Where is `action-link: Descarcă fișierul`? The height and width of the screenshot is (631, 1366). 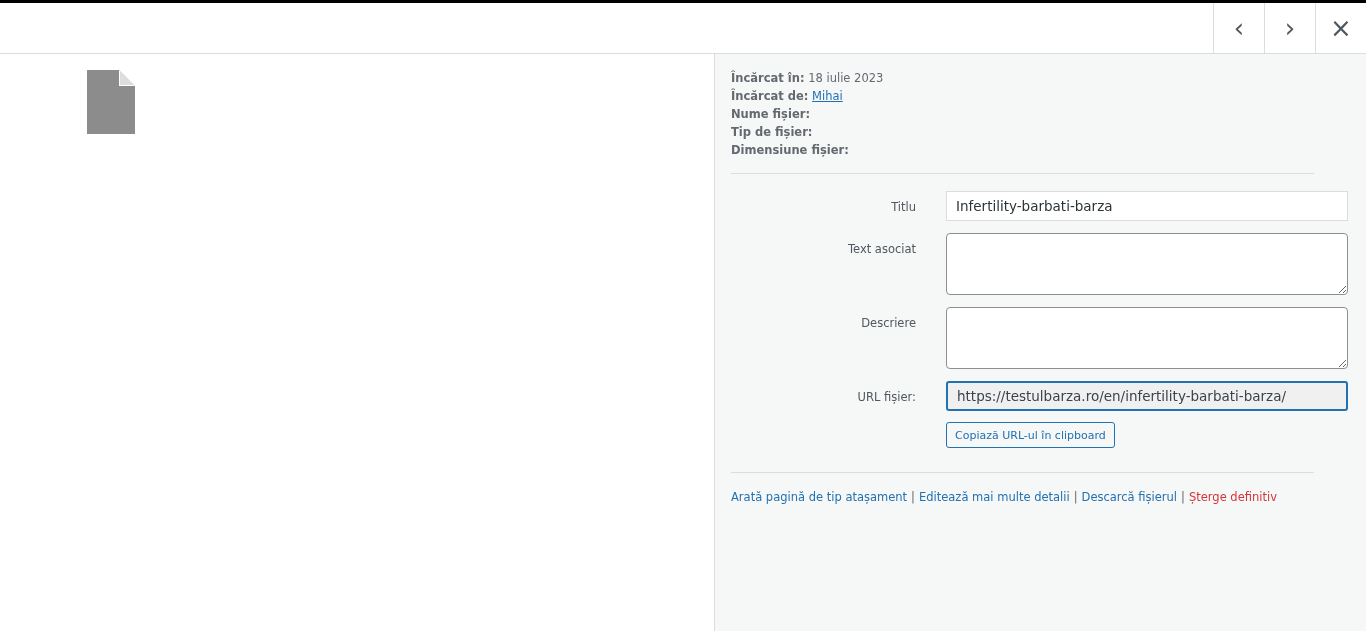
action-link: Descarcă fișierul is located at coordinates (1129, 497).